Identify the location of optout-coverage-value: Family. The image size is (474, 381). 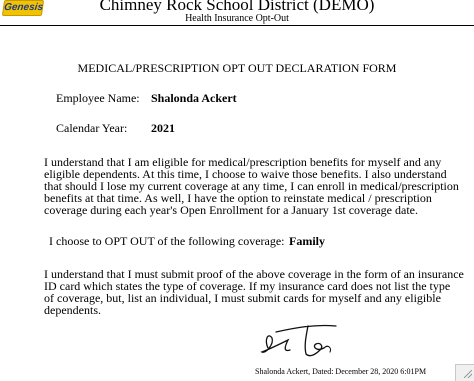
(307, 241).